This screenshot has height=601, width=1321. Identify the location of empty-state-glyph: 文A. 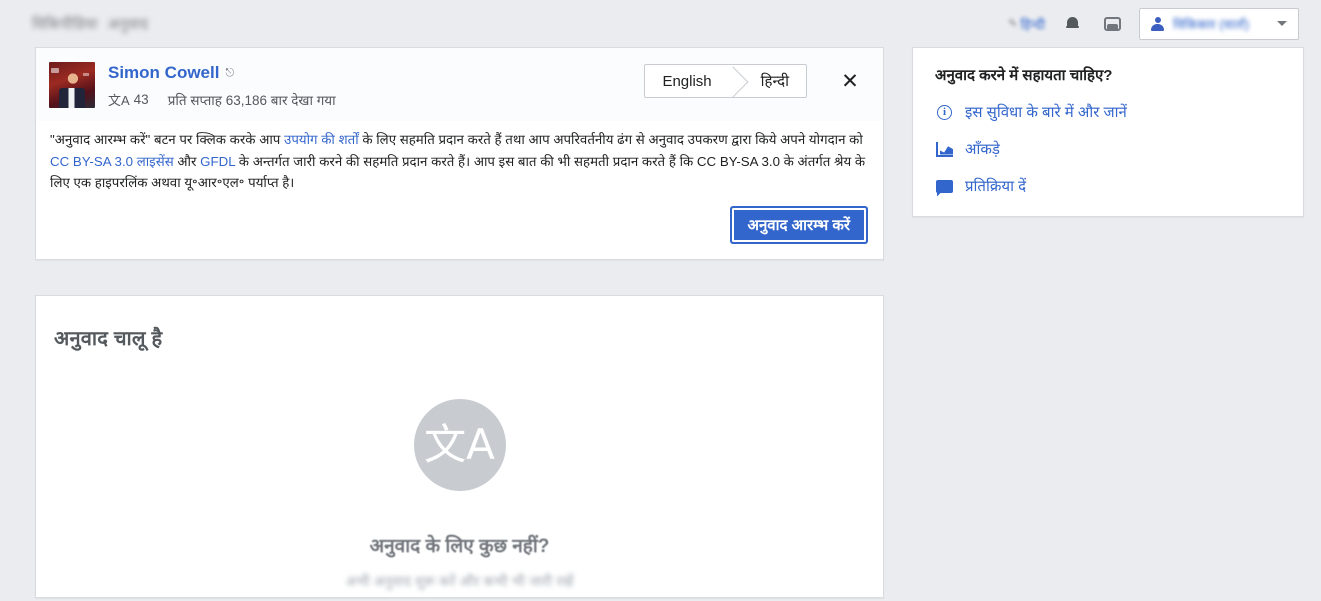
(459, 444).